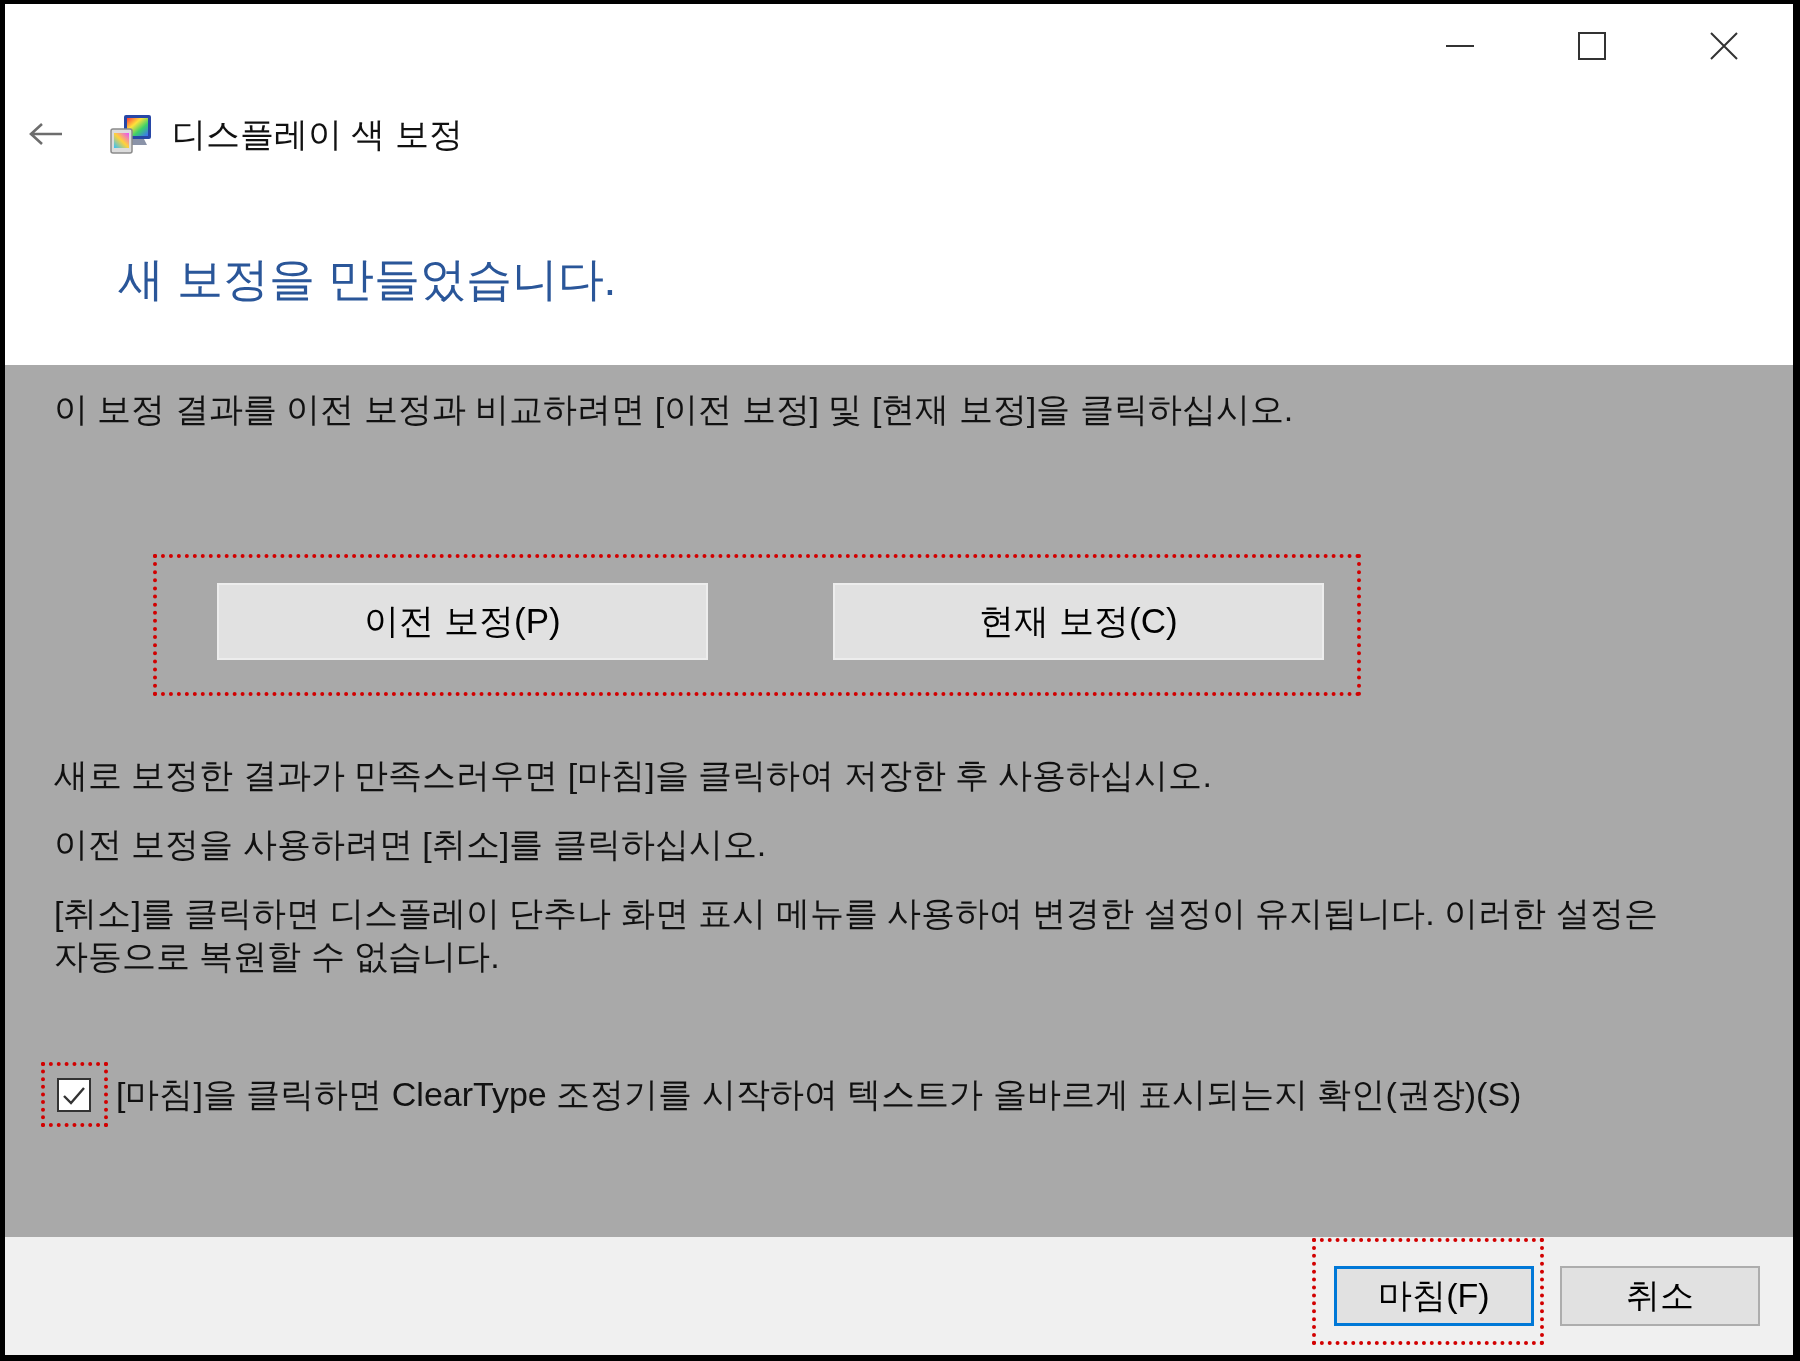 The height and width of the screenshot is (1361, 1800). I want to click on paragraph-text: 이전 보정을 사용하려면 [취소]를 클릭하십시오., so click(410, 844).